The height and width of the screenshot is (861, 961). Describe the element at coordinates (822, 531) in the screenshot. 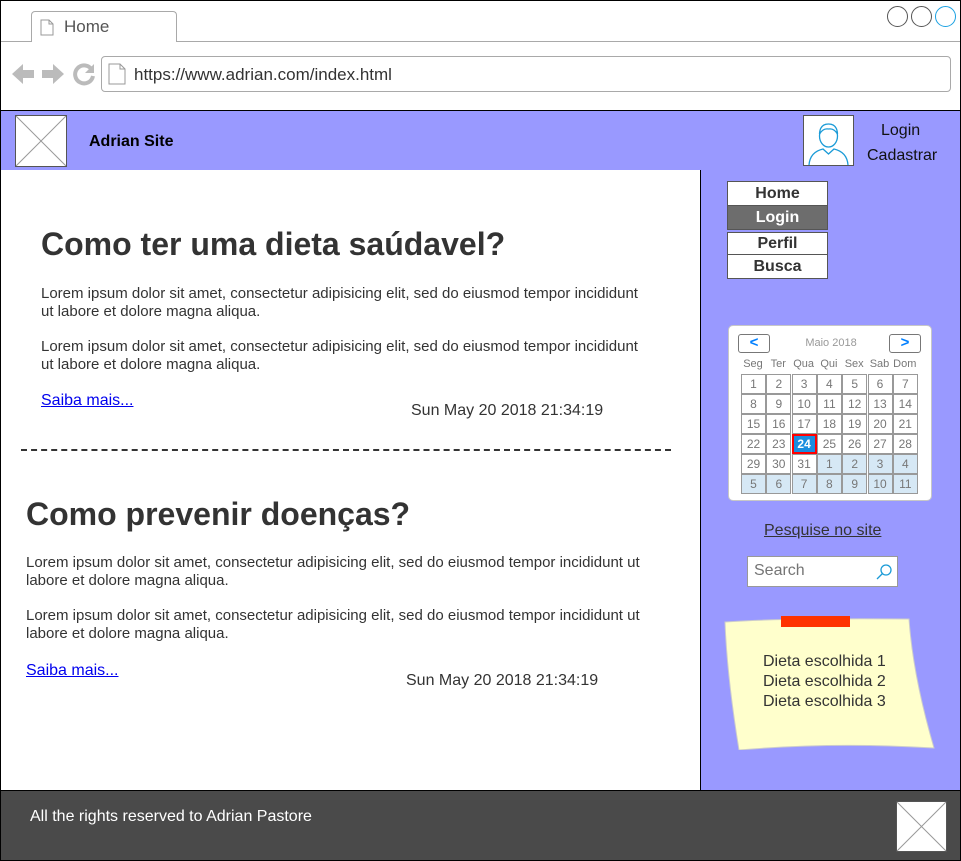

I see `search-site-link: Pesquise no site` at that location.